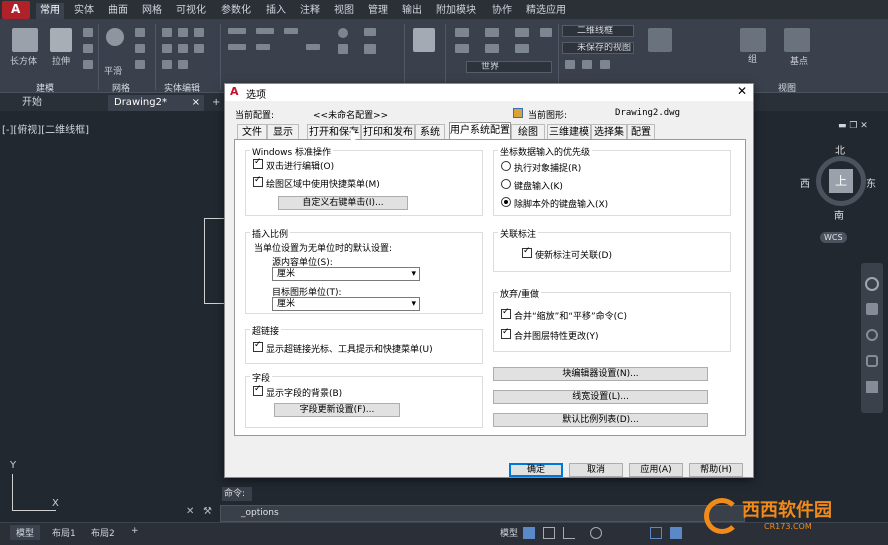  Describe the element at coordinates (546, 11) in the screenshot. I see `ribbon-tab-13: 精选应用` at that location.